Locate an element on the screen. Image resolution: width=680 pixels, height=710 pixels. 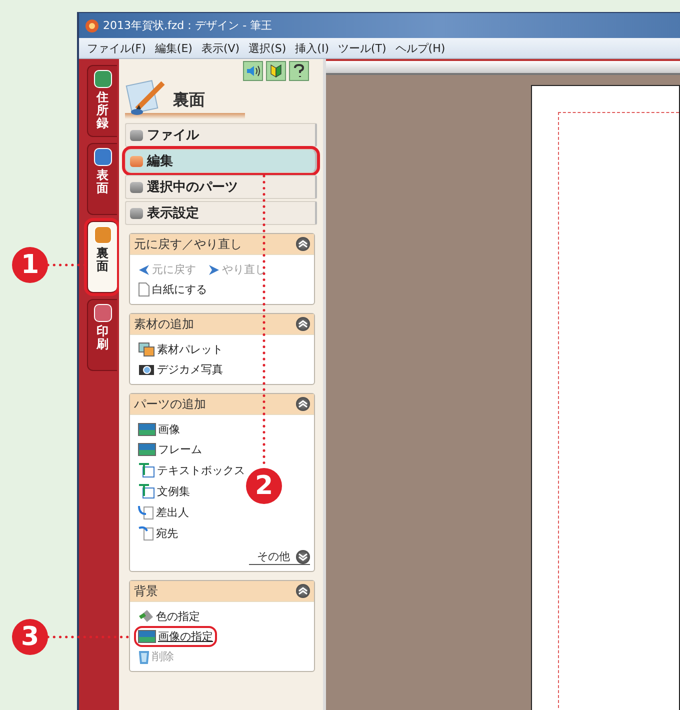
mode-button: 表示設定 is located at coordinates (221, 213).